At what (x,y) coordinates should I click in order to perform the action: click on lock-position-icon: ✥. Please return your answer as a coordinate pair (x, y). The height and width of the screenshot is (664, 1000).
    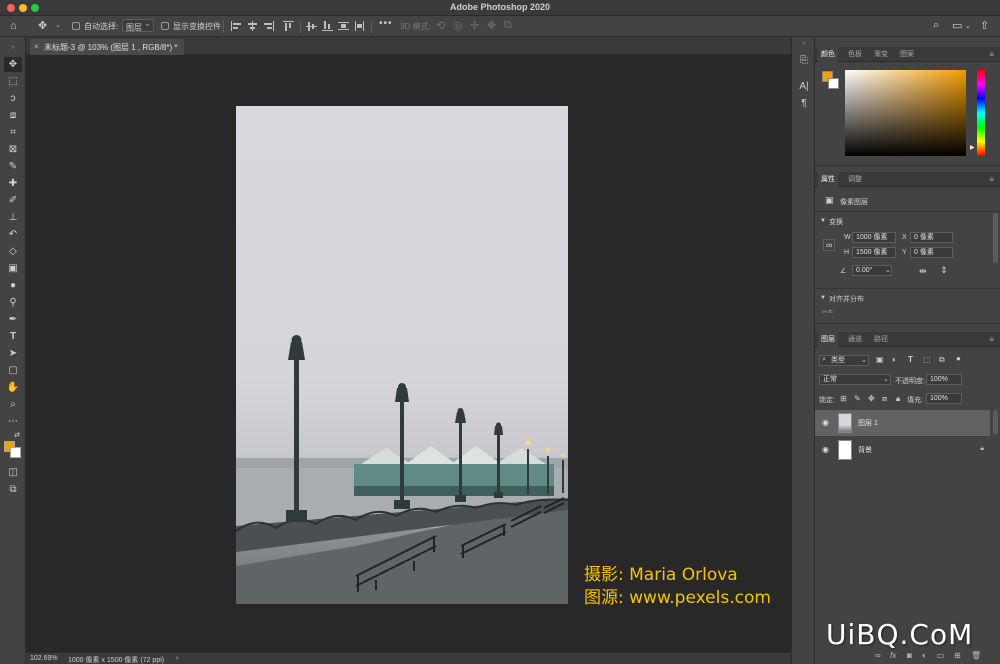
    Looking at the image, I should click on (871, 398).